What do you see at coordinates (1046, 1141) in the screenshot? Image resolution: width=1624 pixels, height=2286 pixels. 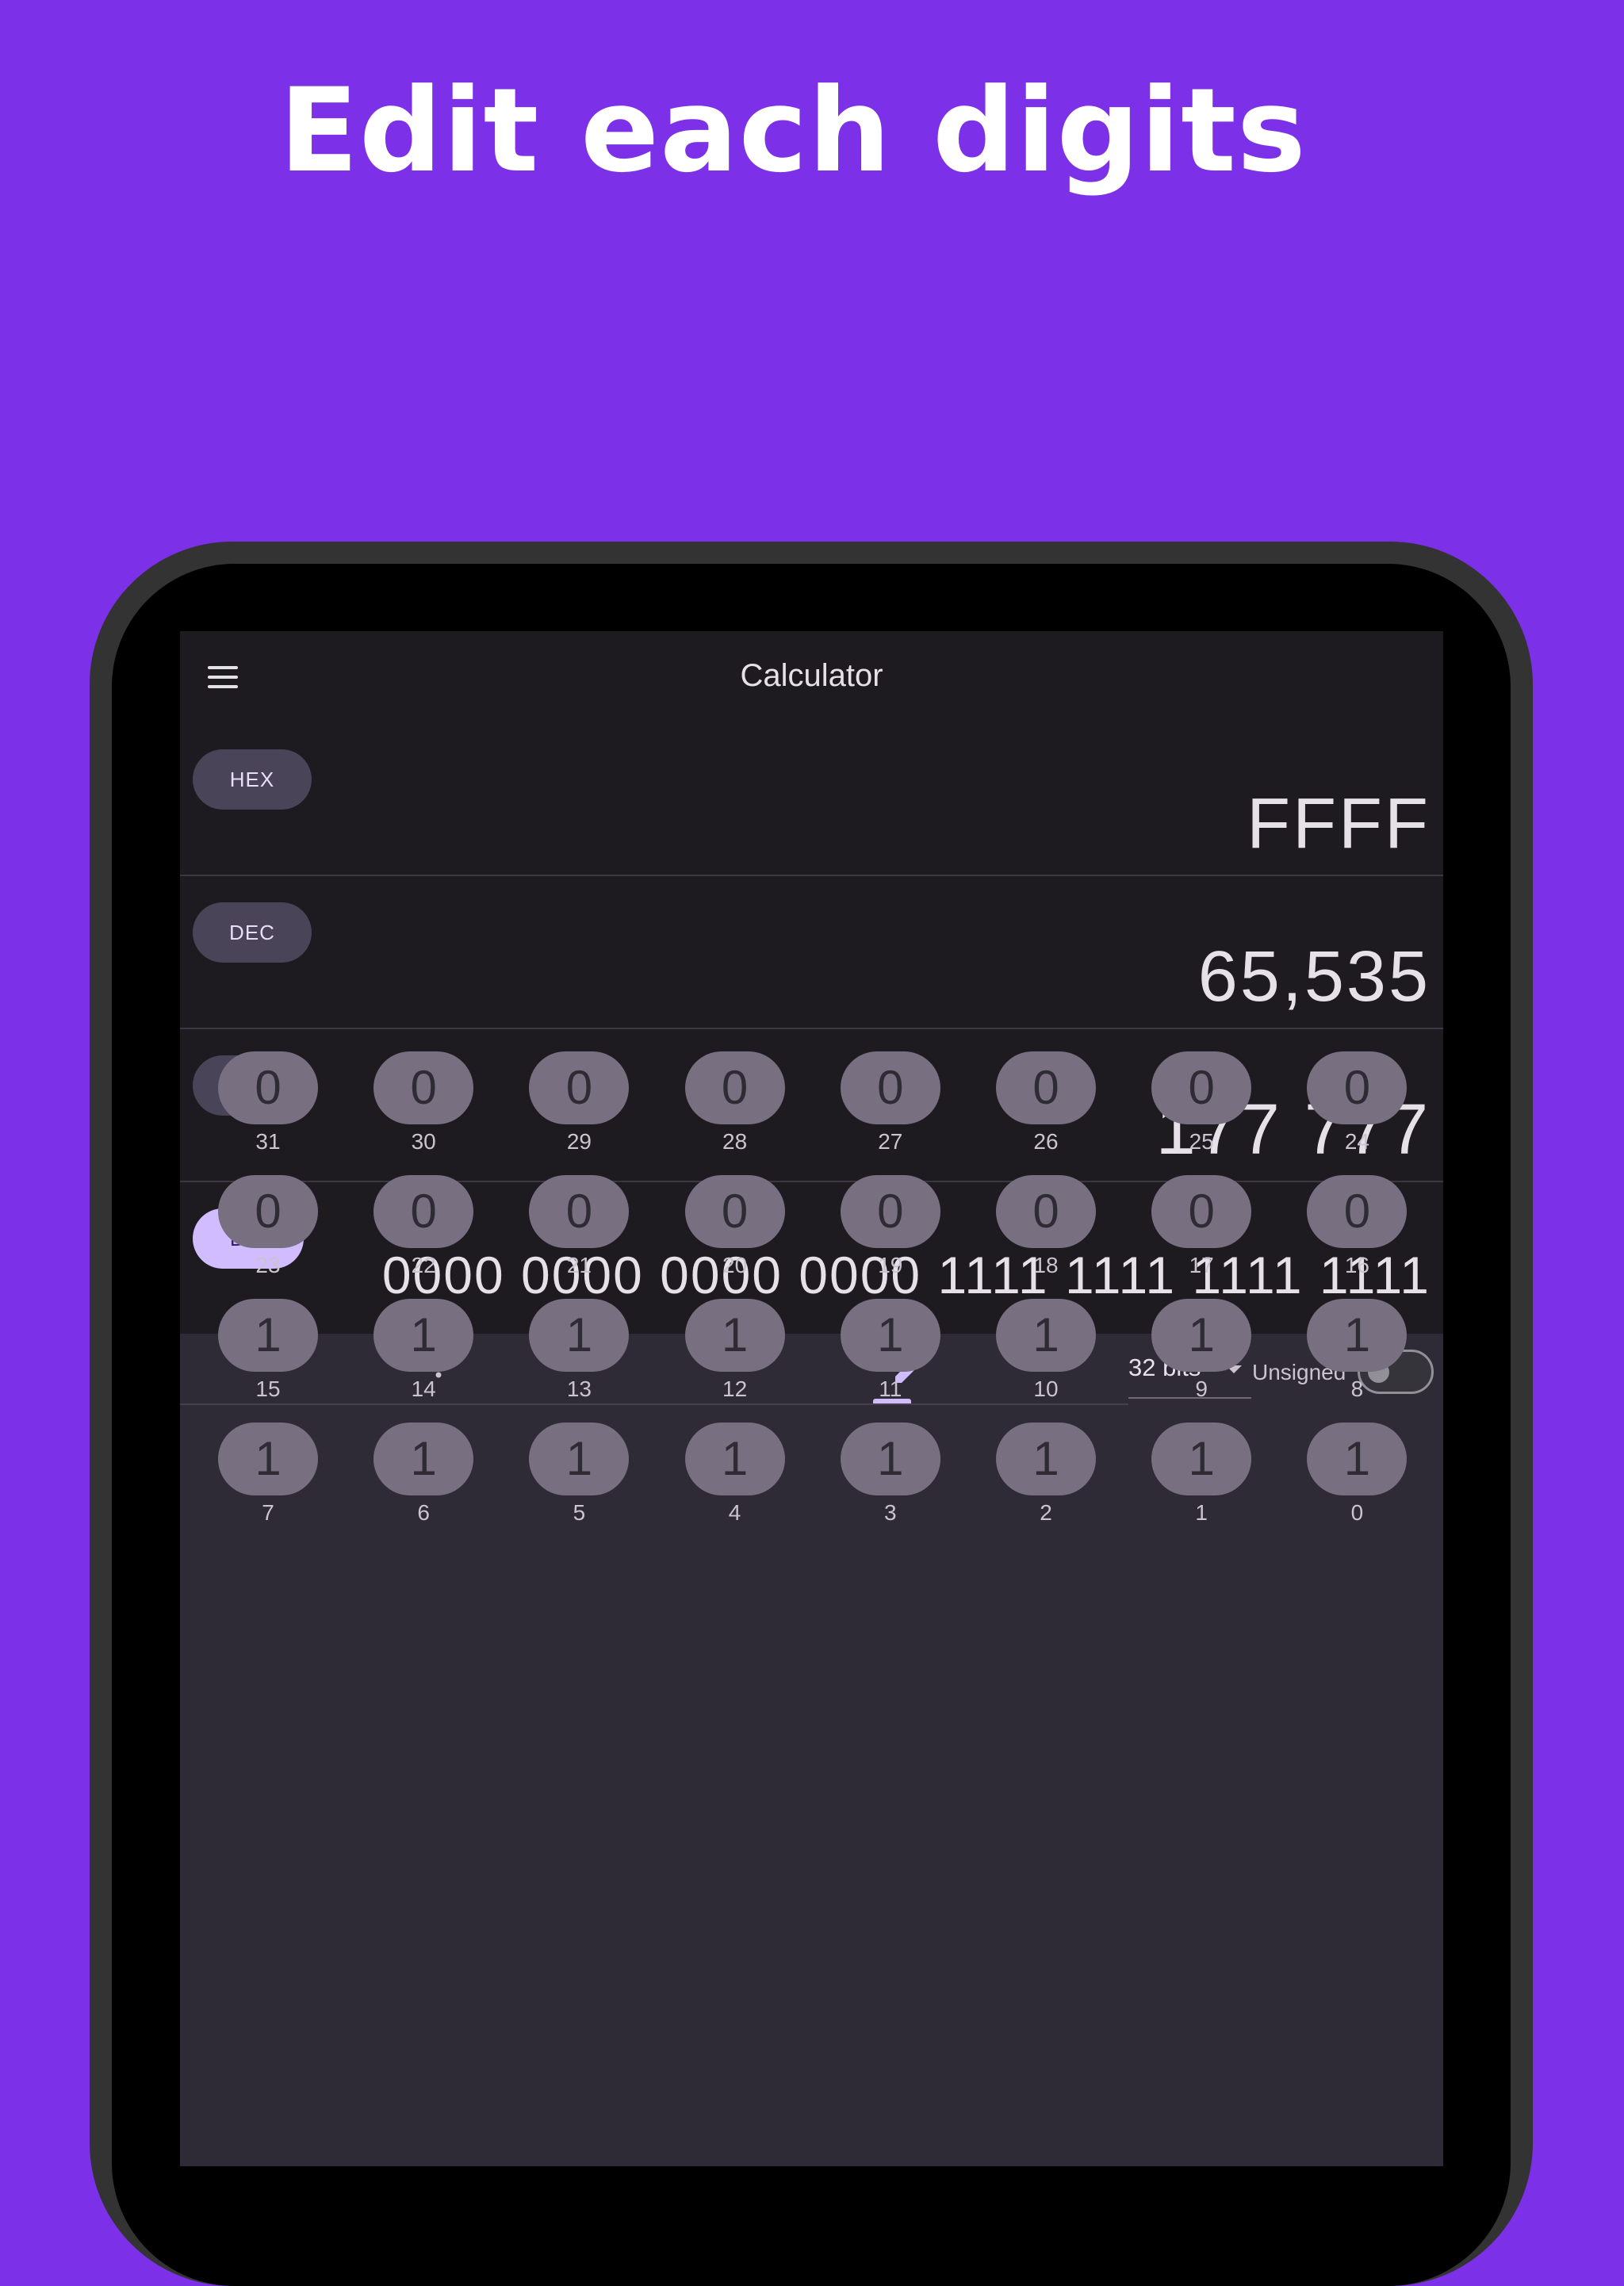 I see `bit-index-label: 26` at bounding box center [1046, 1141].